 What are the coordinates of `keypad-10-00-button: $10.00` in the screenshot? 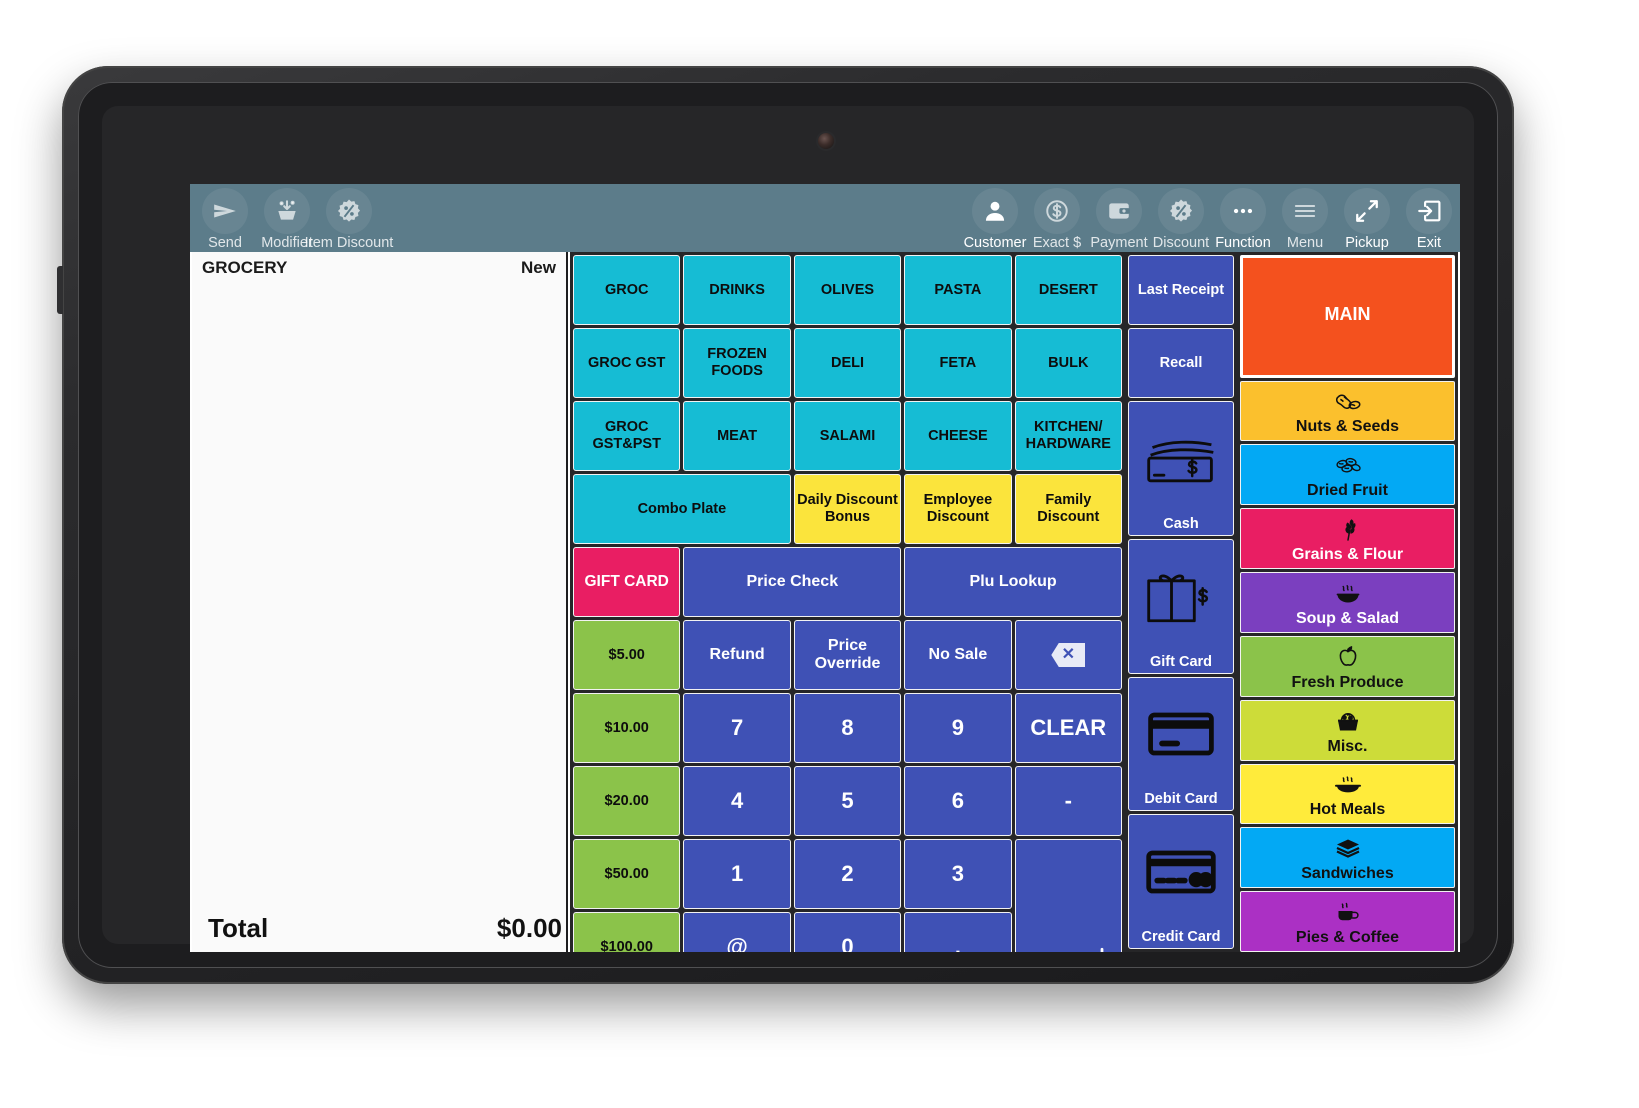 It's located at (627, 728).